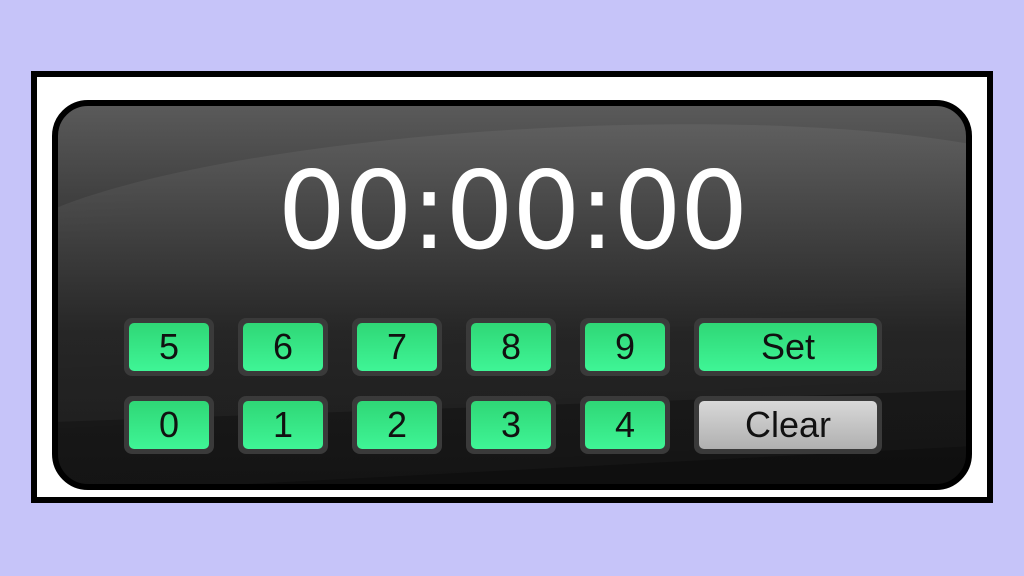 Image resolution: width=1024 pixels, height=576 pixels. What do you see at coordinates (169, 425) in the screenshot?
I see `key-0: 0` at bounding box center [169, 425].